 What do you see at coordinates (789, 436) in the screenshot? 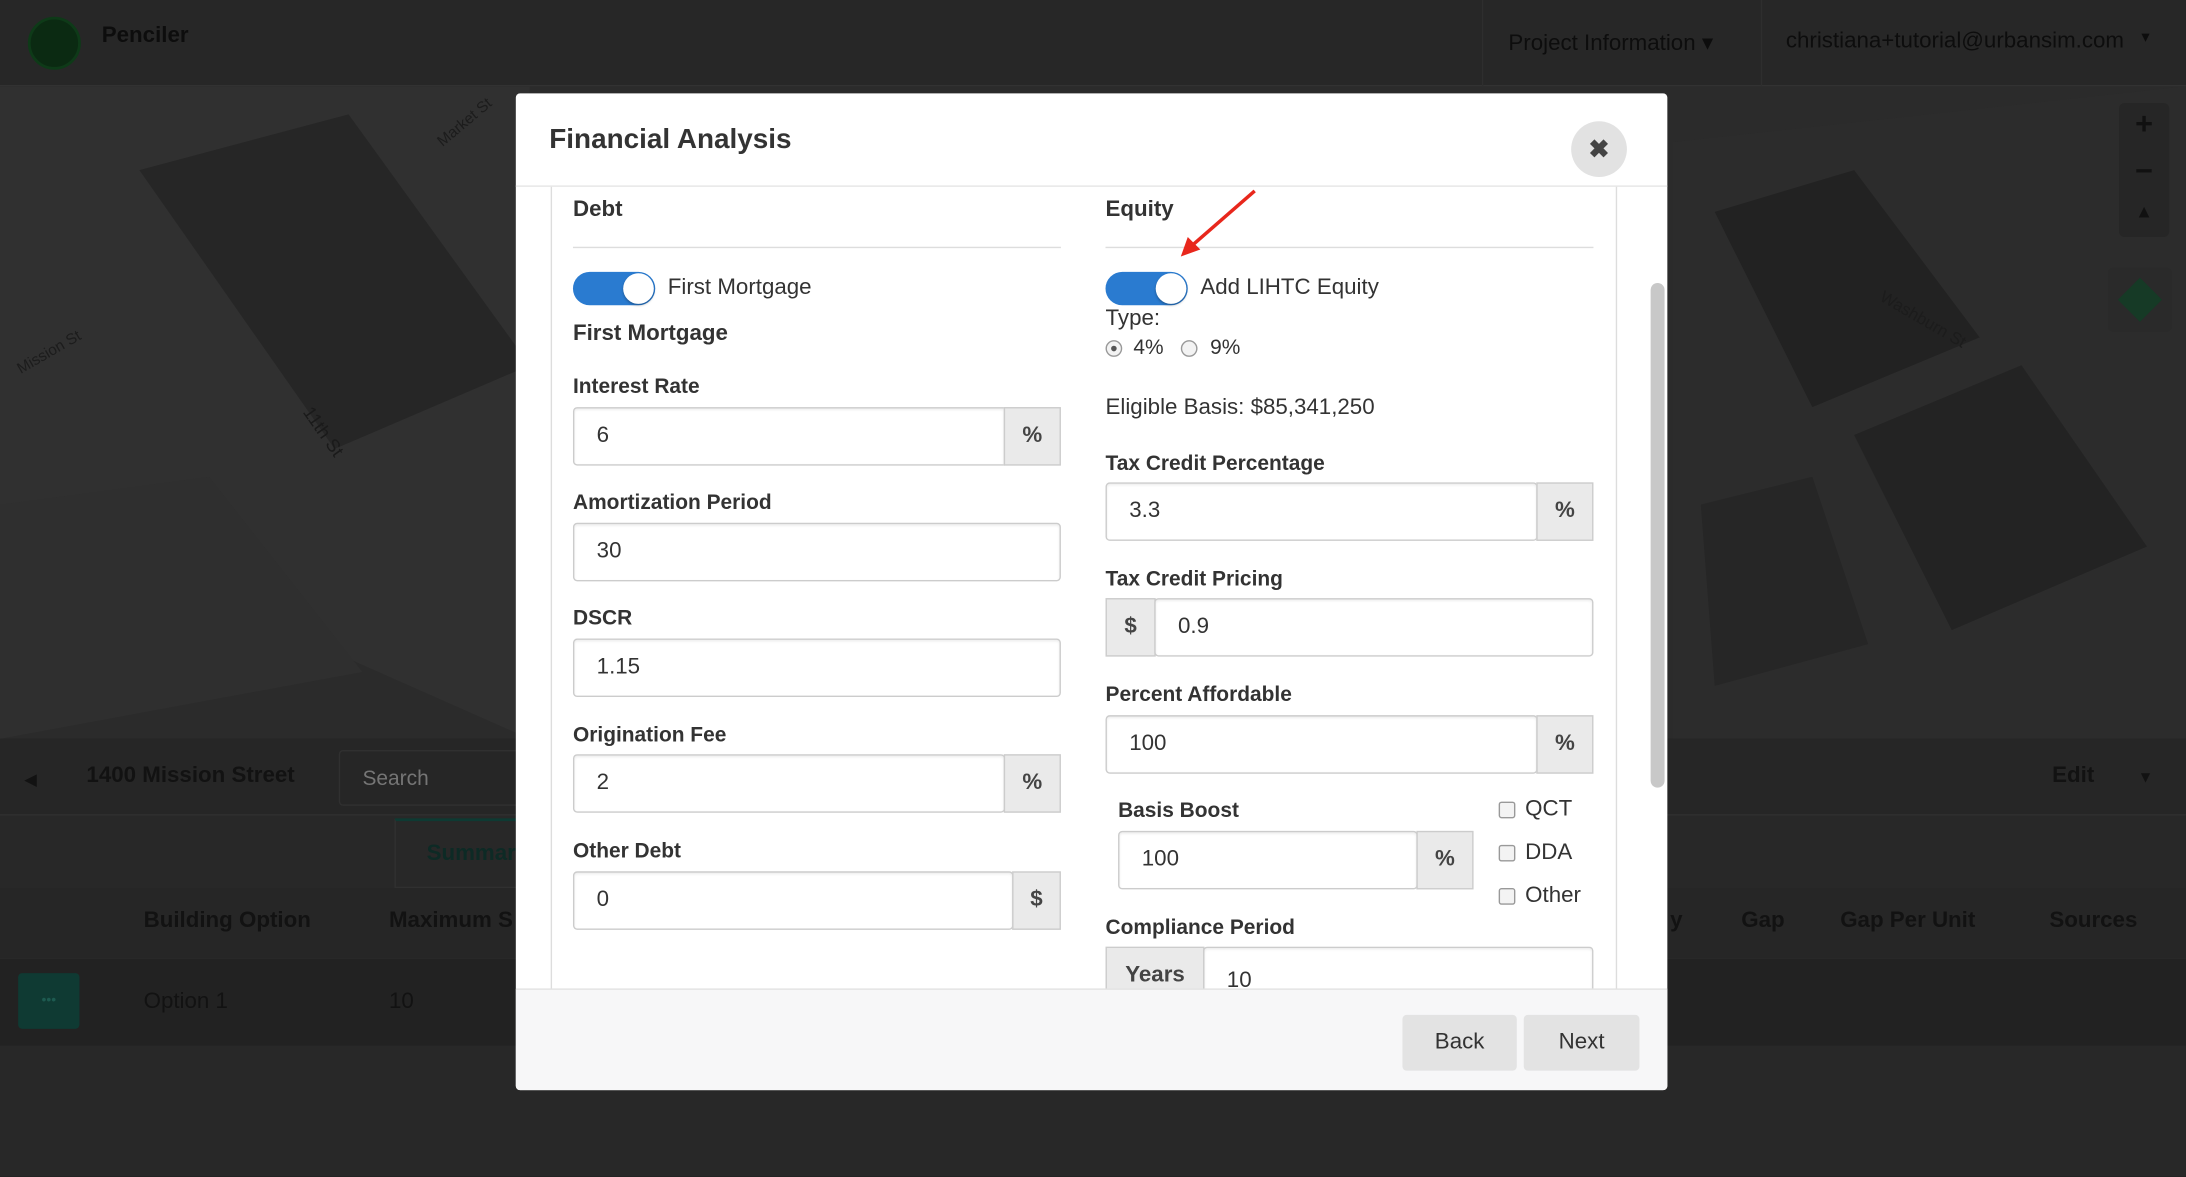
I see `interest-rate-input: 6` at bounding box center [789, 436].